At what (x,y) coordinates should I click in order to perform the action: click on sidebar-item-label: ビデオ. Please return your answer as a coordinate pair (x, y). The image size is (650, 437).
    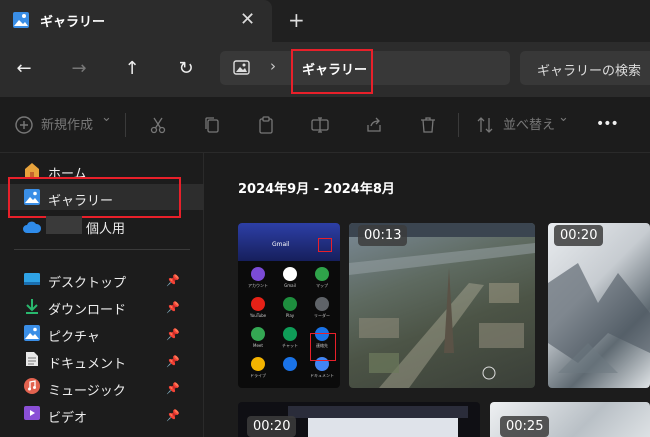
    Looking at the image, I should click on (68, 418).